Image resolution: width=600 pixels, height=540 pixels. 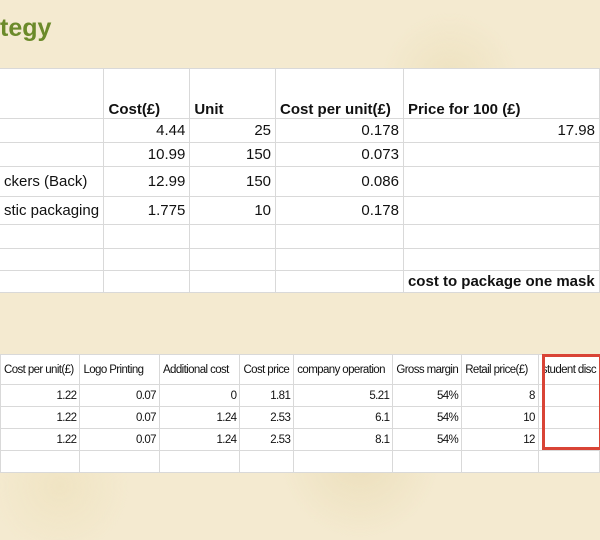 What do you see at coordinates (339, 181) in the screenshot?
I see `table-cell: 0.086` at bounding box center [339, 181].